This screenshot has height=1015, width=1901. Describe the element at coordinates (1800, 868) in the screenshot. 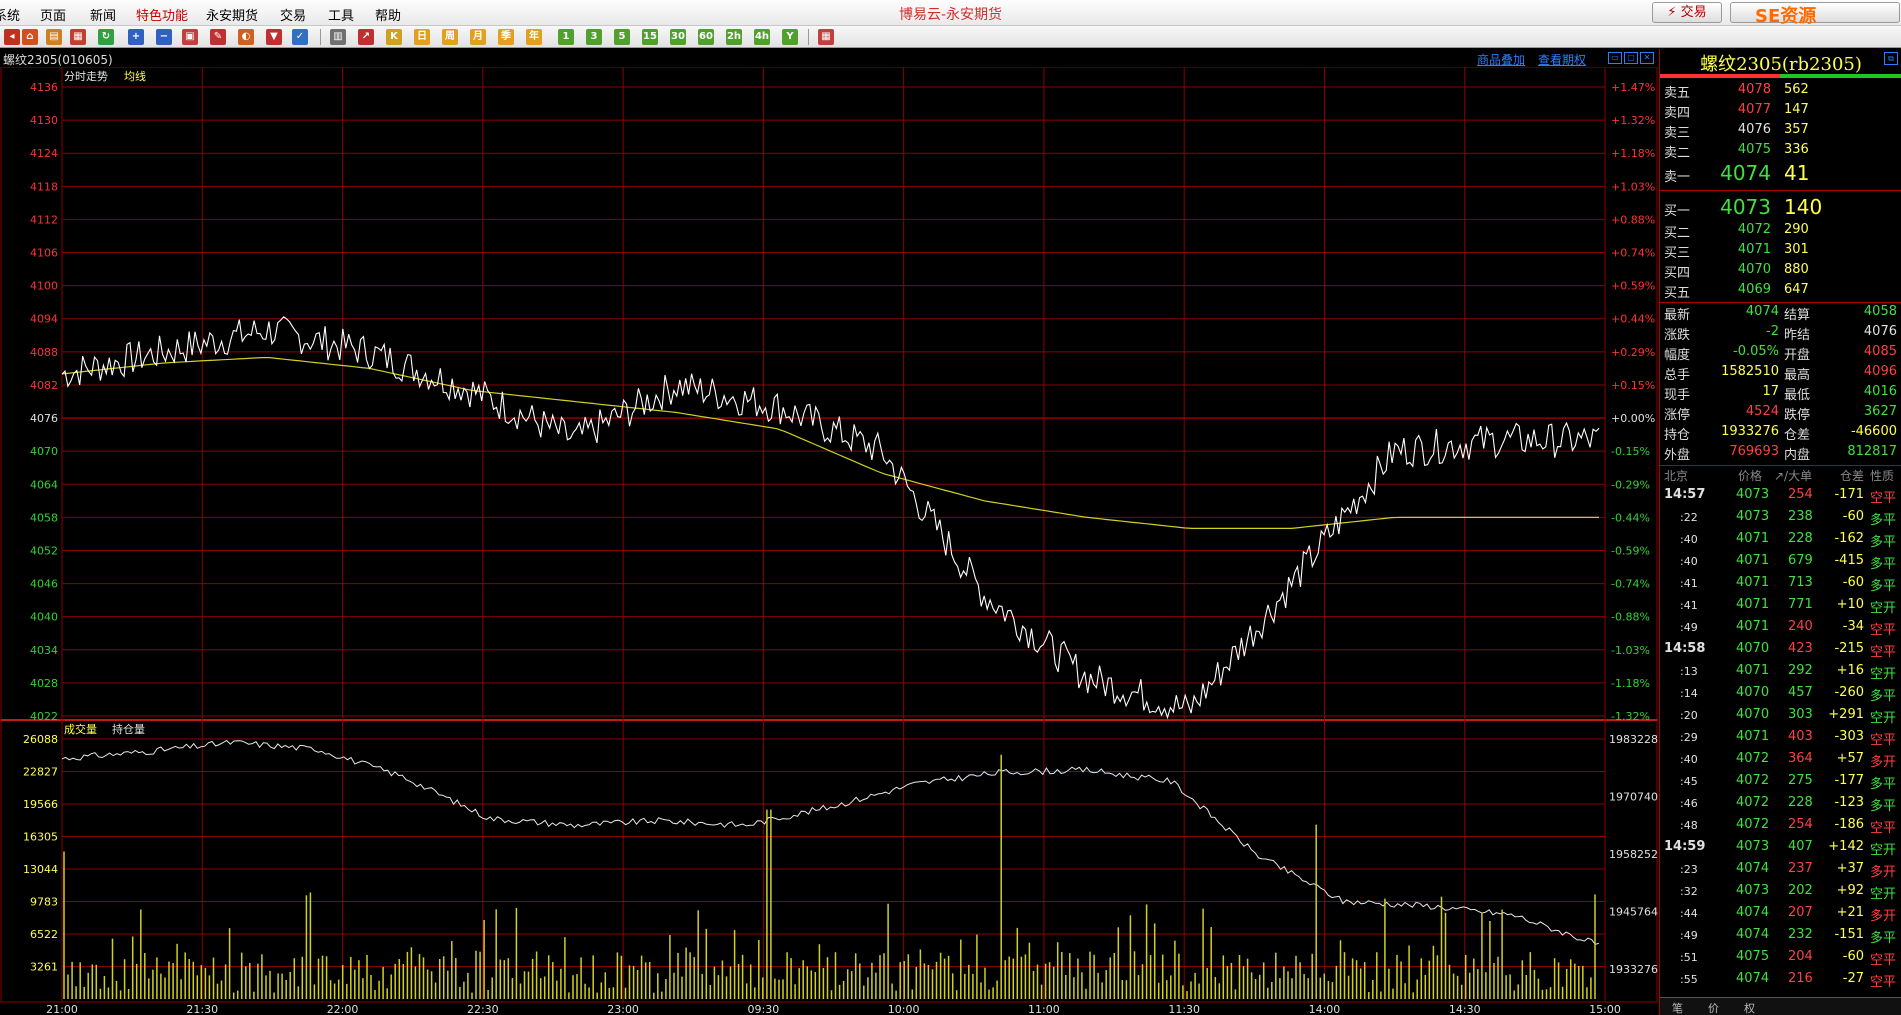

I see `tick-volume: 237` at that location.